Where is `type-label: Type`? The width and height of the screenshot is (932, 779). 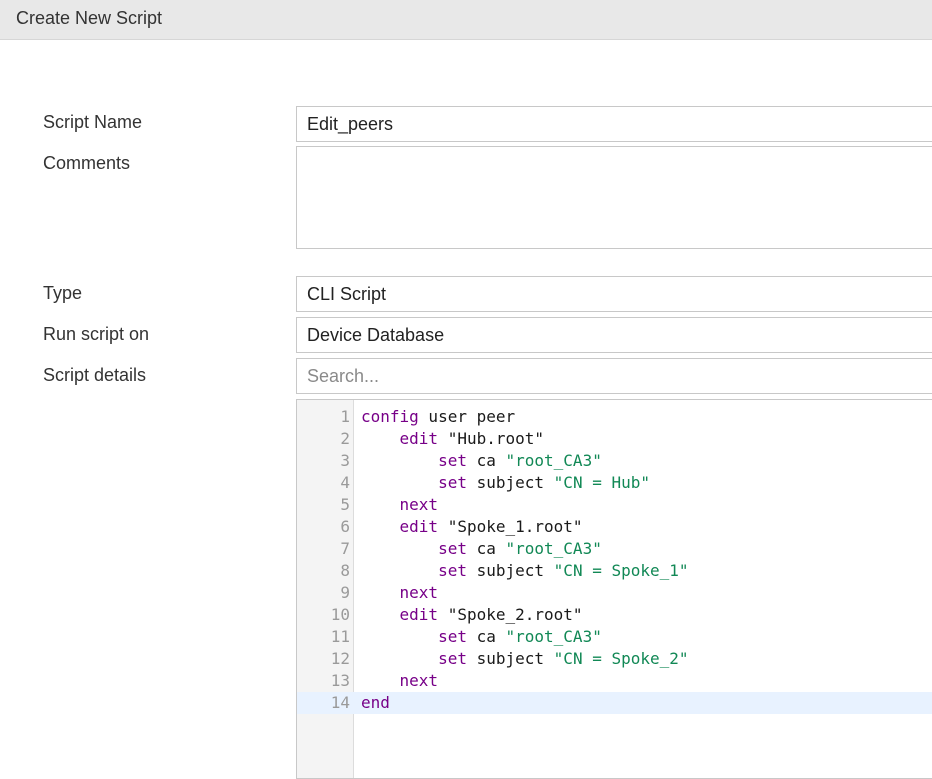
type-label: Type is located at coordinates (63, 293).